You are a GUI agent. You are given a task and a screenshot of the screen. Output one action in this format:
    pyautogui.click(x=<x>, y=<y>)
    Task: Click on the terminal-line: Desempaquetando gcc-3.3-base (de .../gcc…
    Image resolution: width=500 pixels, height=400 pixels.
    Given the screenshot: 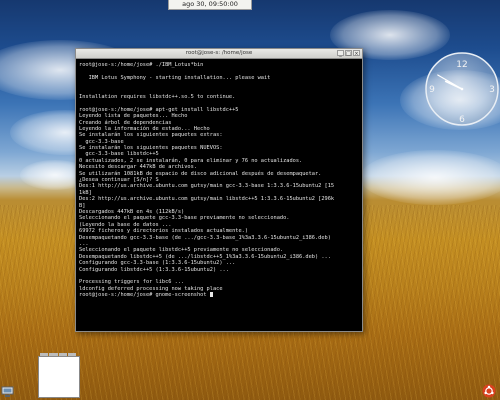 What is the action you would take?
    pyautogui.click(x=205, y=237)
    